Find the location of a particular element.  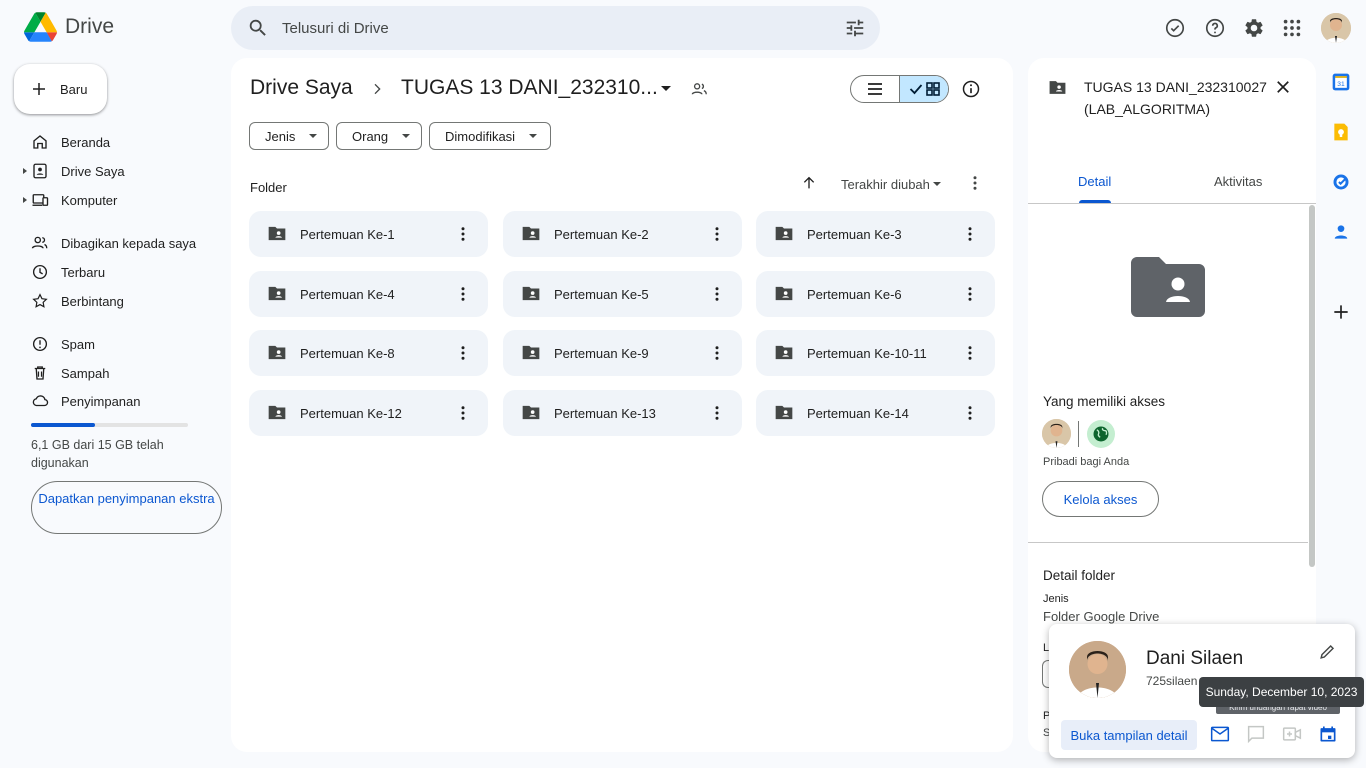

sidebar-item-label: Dibagikan kepada saya is located at coordinates (129, 243).